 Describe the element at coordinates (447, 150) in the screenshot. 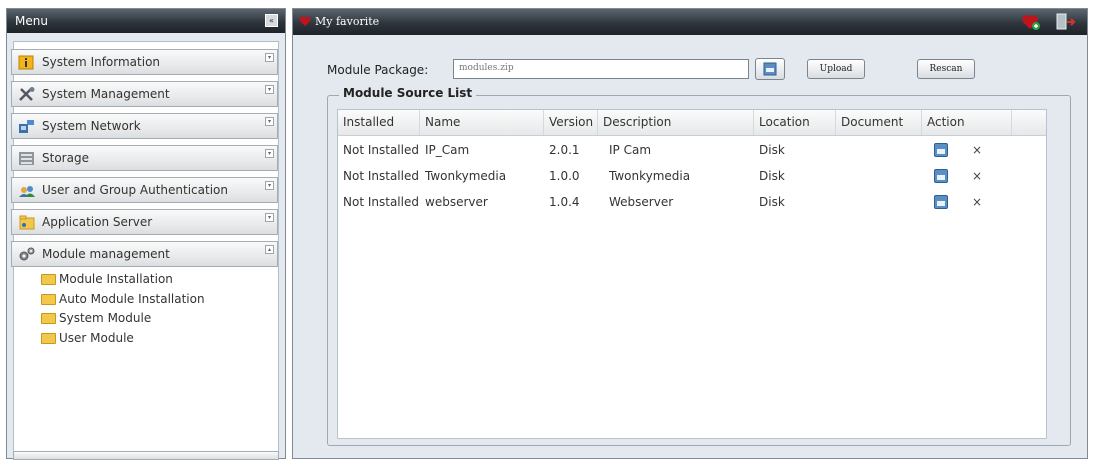

I see `name-cell: IP_Cam` at that location.